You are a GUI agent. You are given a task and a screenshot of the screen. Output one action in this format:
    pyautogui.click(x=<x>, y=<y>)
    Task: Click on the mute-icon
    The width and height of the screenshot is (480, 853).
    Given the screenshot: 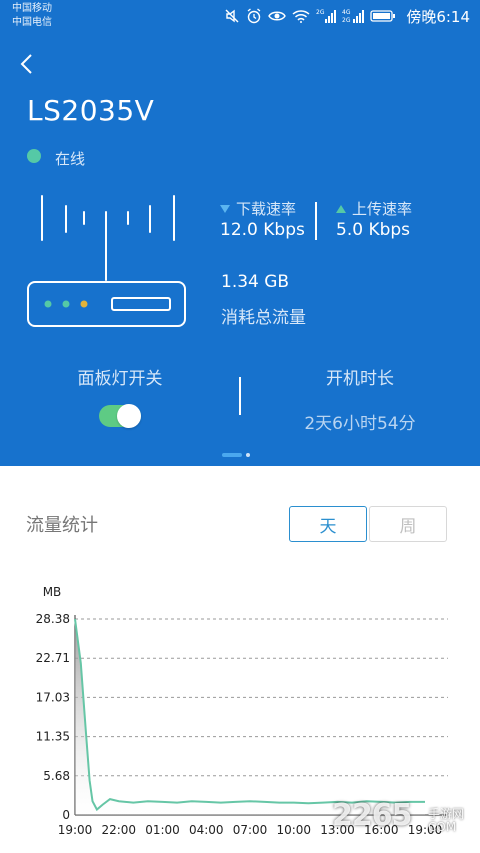 What is the action you would take?
    pyautogui.click(x=232, y=16)
    